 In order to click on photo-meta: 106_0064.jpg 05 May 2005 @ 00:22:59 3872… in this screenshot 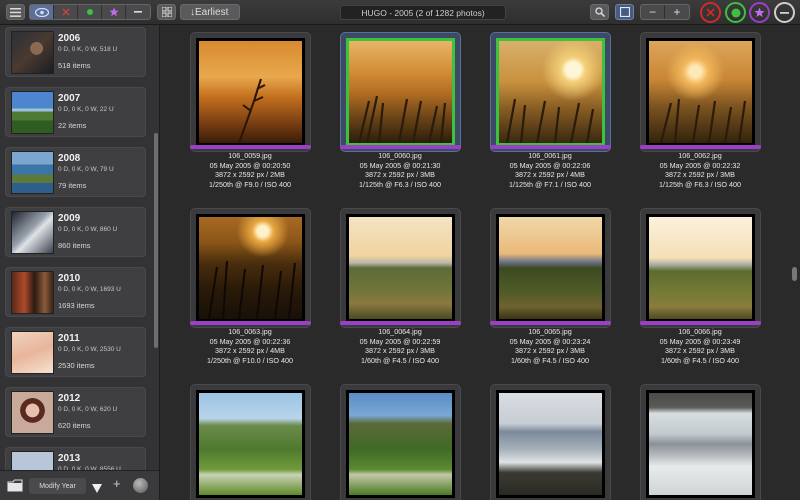, I will do `click(400, 346)`.